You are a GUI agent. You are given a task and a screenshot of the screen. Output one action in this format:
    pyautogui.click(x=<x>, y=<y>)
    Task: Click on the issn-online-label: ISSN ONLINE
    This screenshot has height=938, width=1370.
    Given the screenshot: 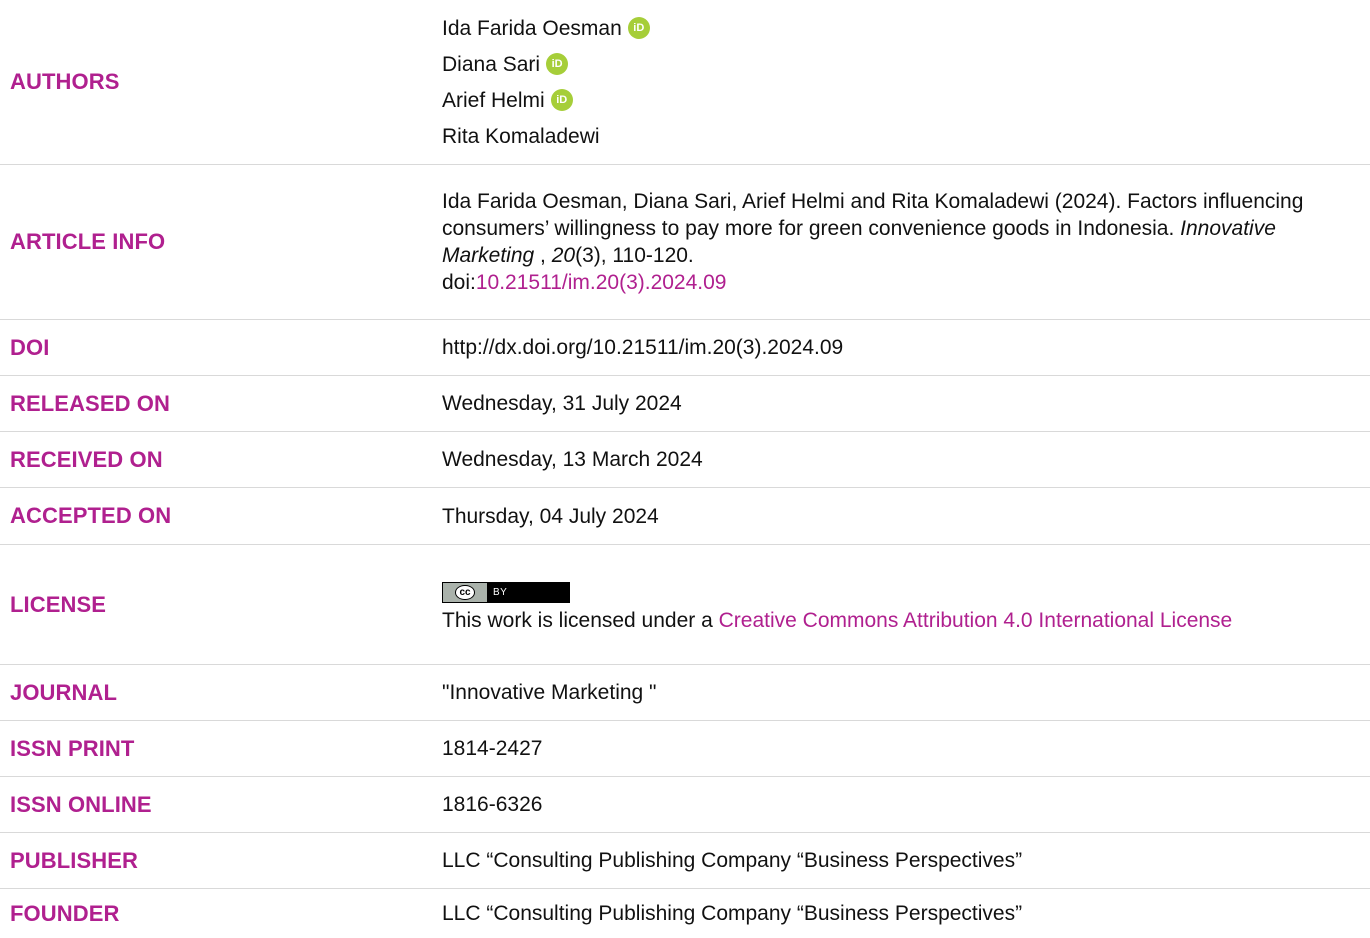 What is the action you would take?
    pyautogui.click(x=81, y=804)
    